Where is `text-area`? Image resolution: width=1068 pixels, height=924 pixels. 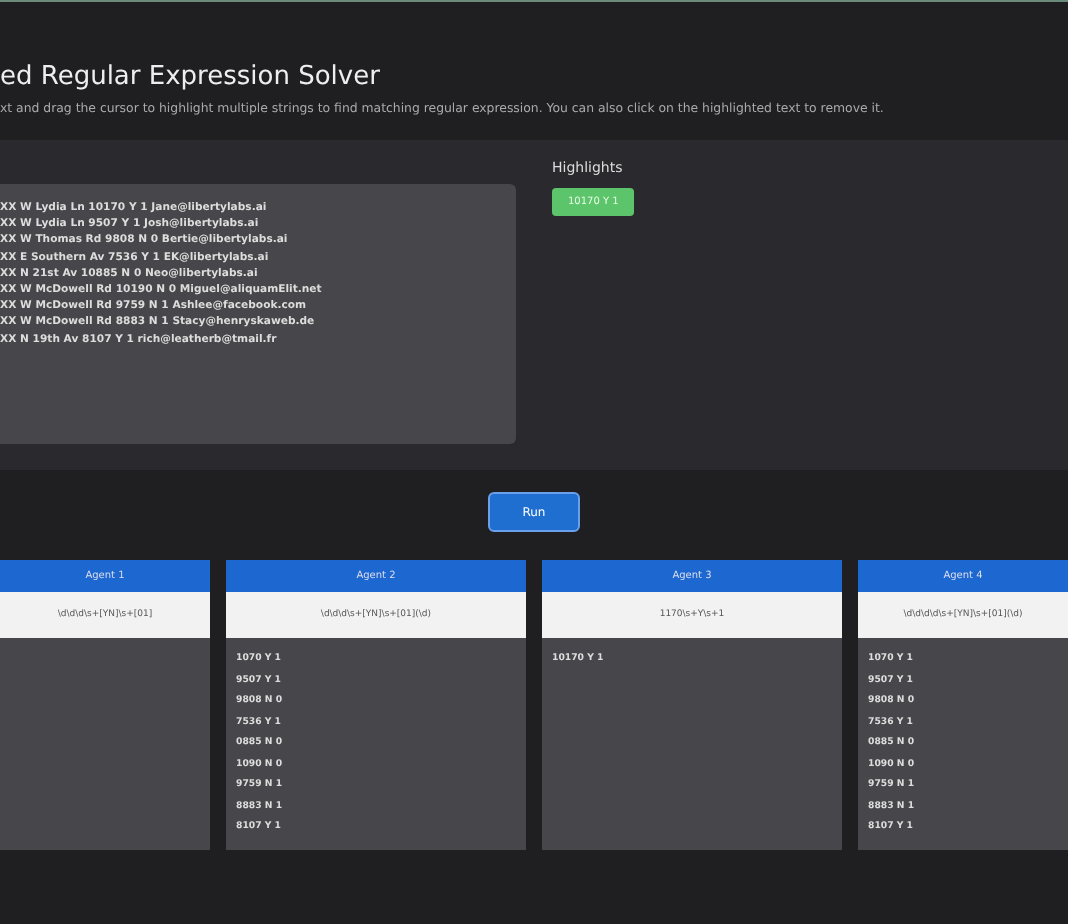 text-area is located at coordinates (258, 314).